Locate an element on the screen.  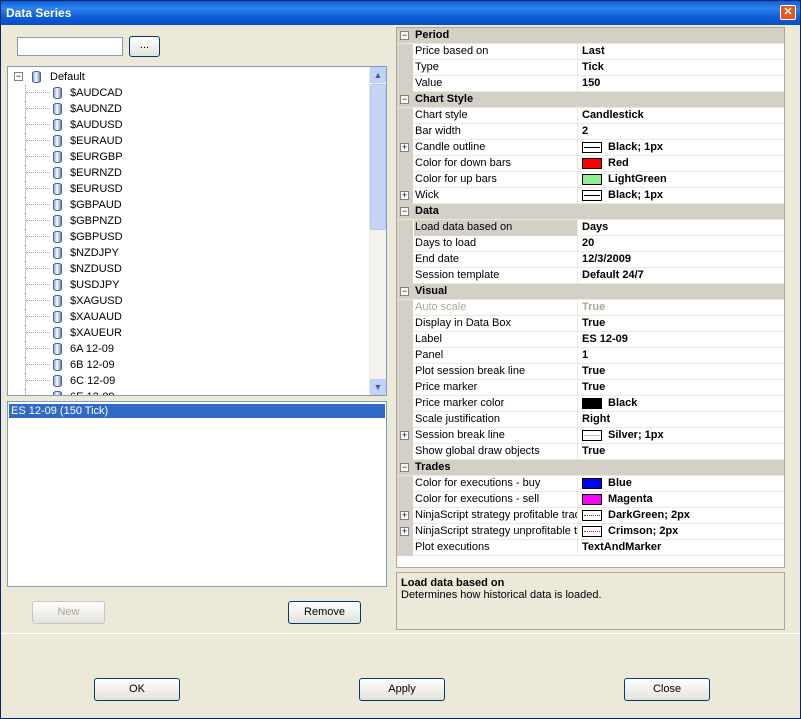
property-value: Default 24/7 is located at coordinates (682, 276).